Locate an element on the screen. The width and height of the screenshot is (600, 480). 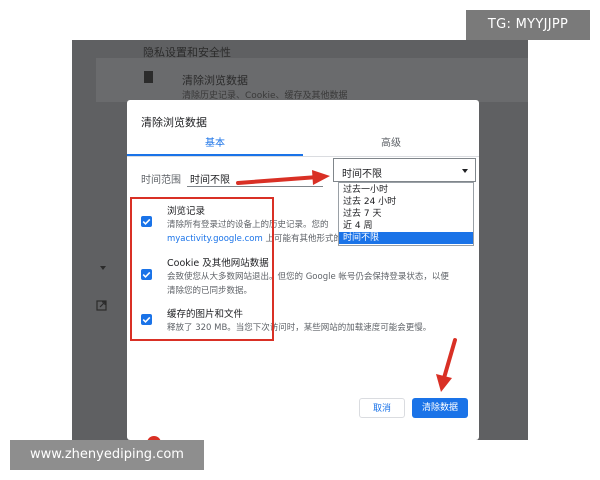
arrow-to-clear-button is located at coordinates (446, 365).